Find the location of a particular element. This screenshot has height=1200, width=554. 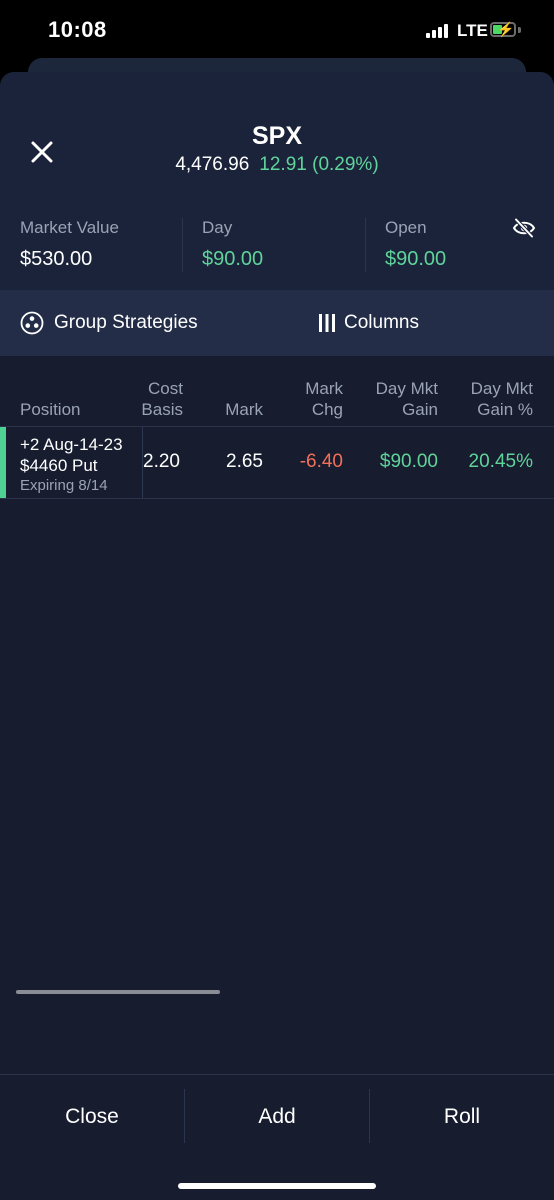

header-day-mkt-gain: Day Mkt Gain is located at coordinates (395, 399).